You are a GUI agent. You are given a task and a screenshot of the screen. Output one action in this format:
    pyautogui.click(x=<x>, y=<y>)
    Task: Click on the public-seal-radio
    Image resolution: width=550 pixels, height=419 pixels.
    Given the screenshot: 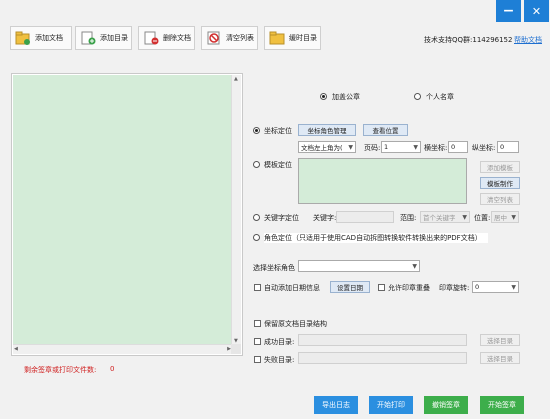 What is the action you would take?
    pyautogui.click(x=323, y=96)
    